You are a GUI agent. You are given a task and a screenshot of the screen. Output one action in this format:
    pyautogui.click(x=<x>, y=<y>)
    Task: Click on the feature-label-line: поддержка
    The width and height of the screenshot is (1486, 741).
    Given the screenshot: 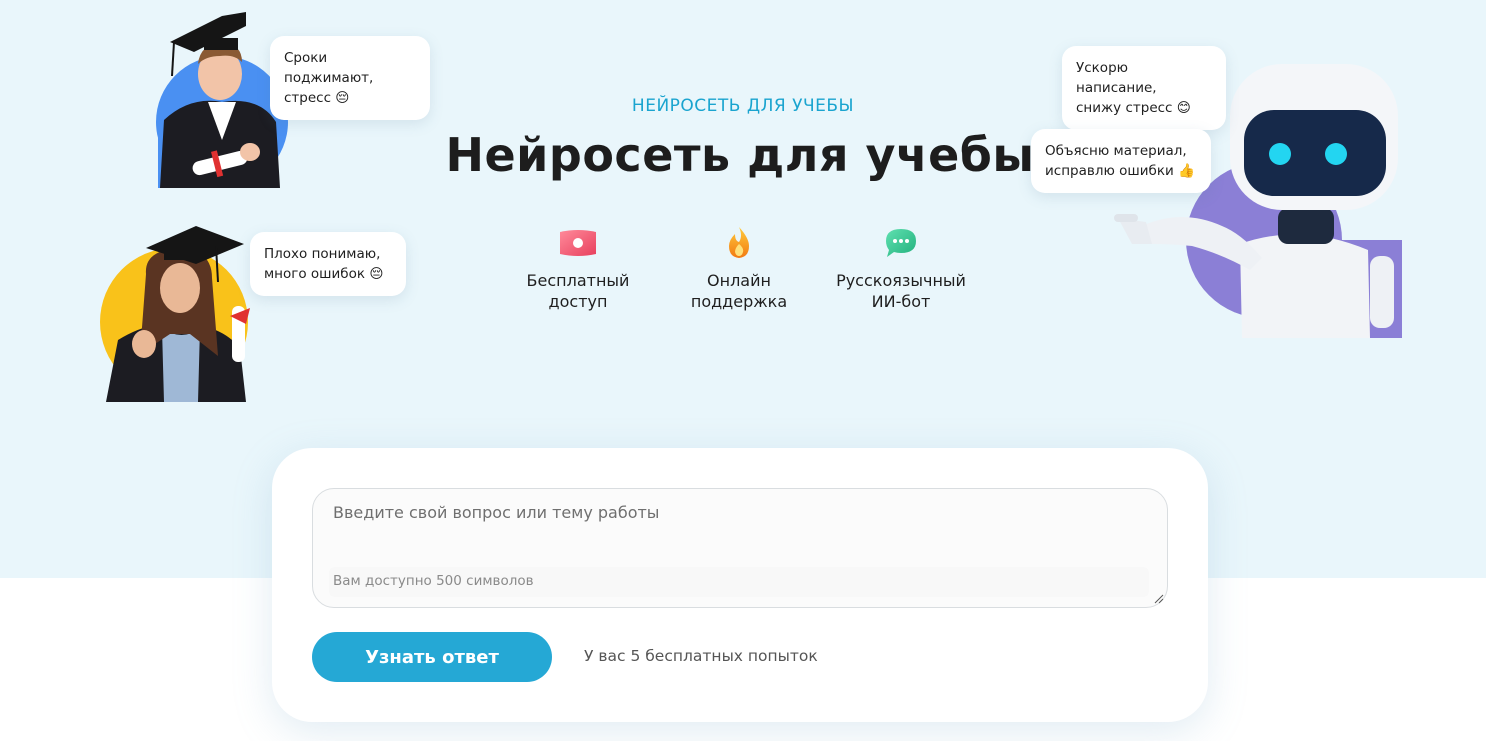 What is the action you would take?
    pyautogui.click(x=739, y=301)
    